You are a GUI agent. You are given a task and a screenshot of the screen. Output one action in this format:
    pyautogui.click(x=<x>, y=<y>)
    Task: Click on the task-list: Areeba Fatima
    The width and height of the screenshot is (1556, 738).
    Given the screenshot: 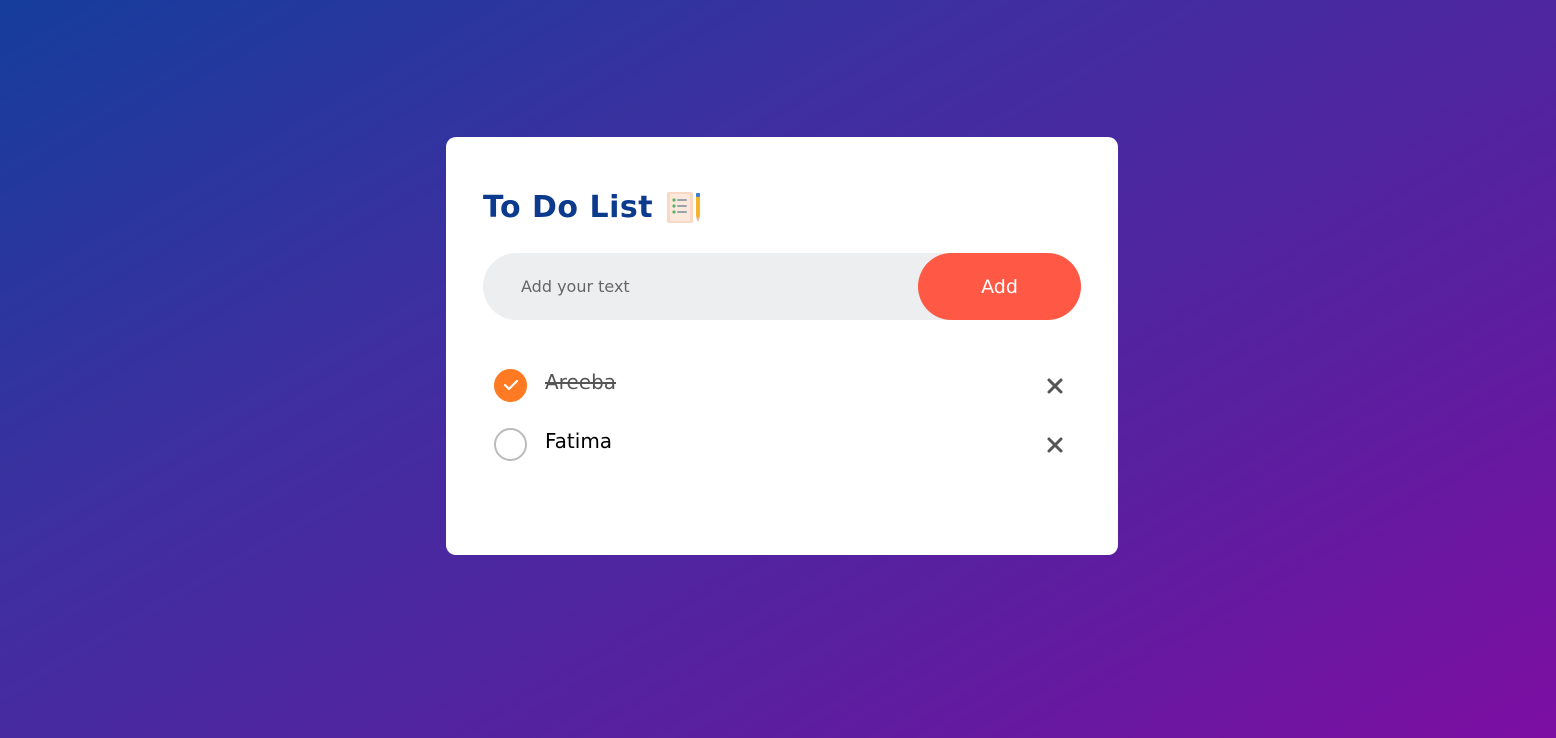 What is the action you would take?
    pyautogui.click(x=784, y=424)
    